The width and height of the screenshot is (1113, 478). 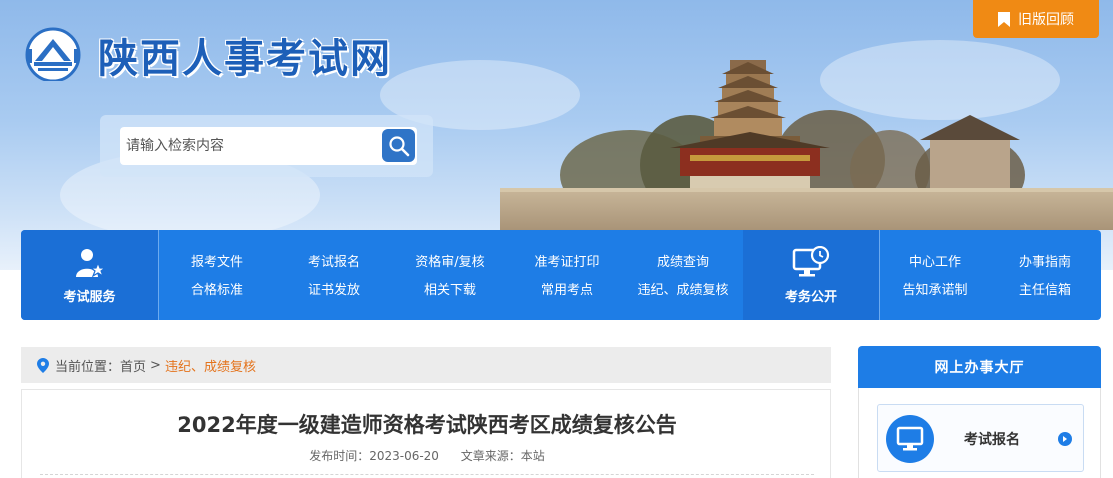 I want to click on nav-section-label: 考务公开, so click(x=810, y=297).